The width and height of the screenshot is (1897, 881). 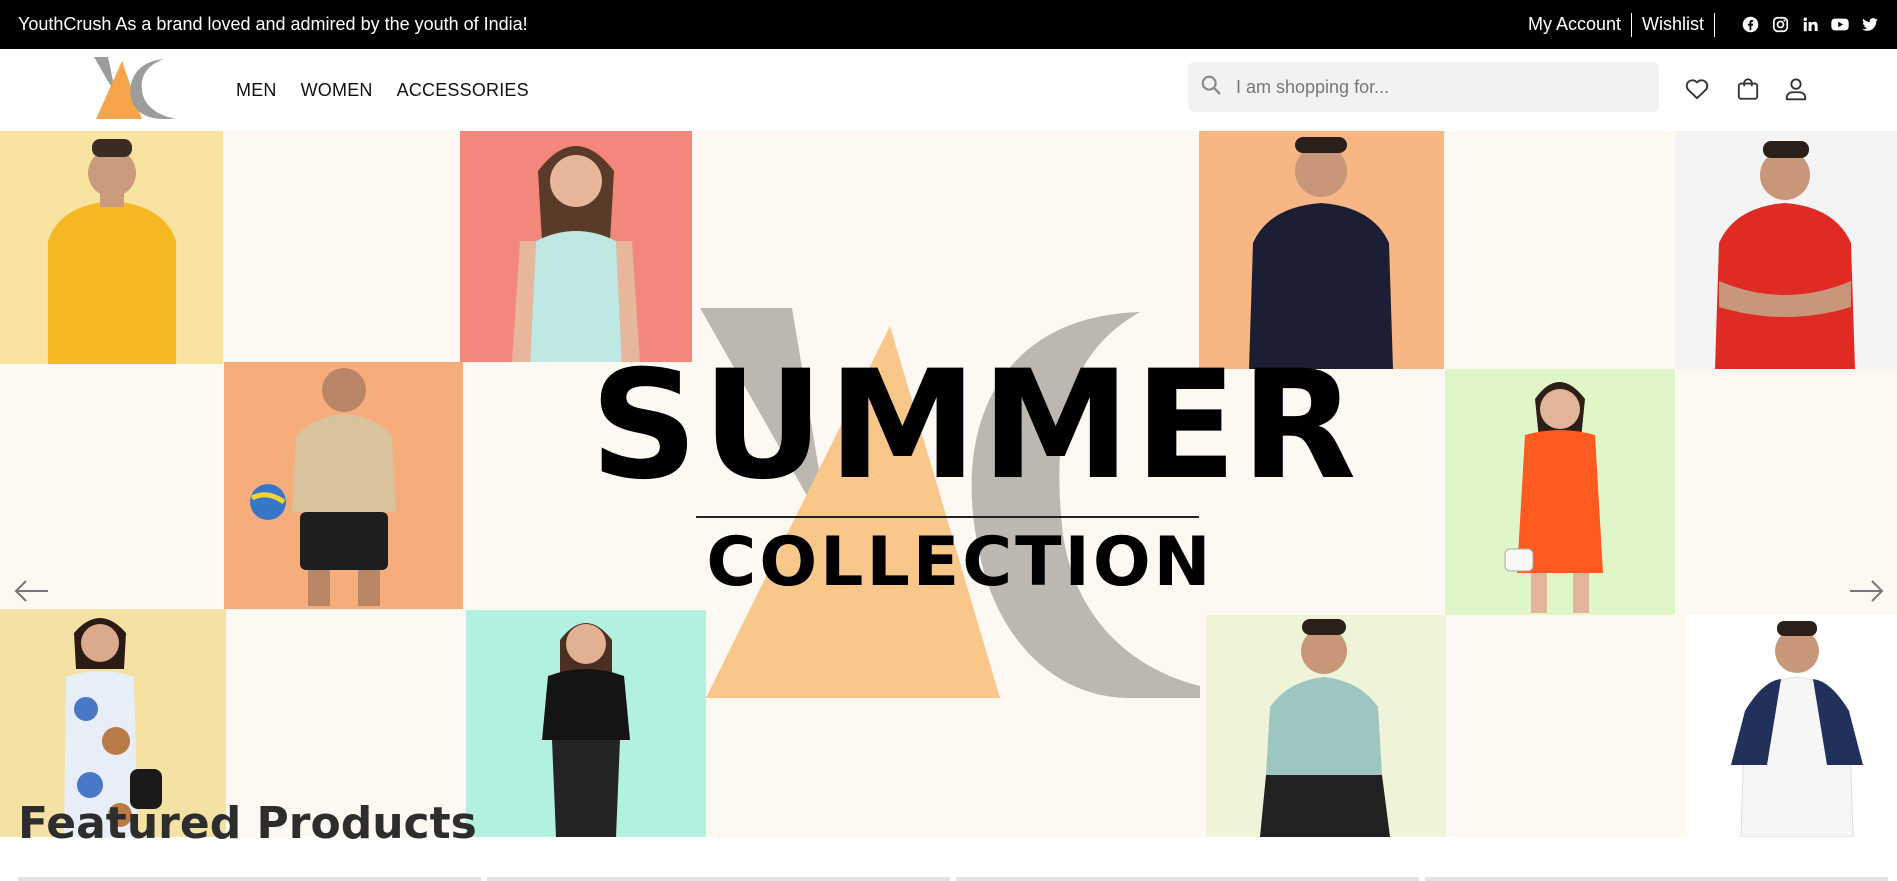 What do you see at coordinates (1780, 25) in the screenshot?
I see `instagram-icon` at bounding box center [1780, 25].